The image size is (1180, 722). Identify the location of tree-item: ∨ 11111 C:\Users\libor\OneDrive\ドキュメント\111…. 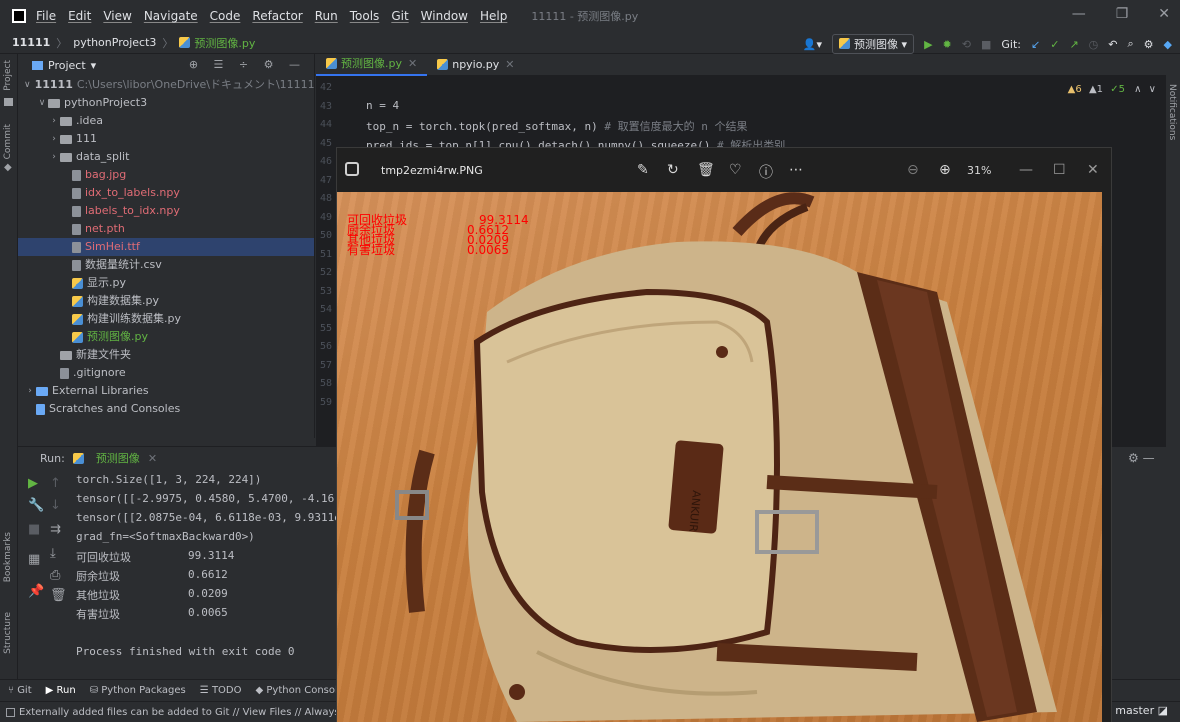
(166, 85).